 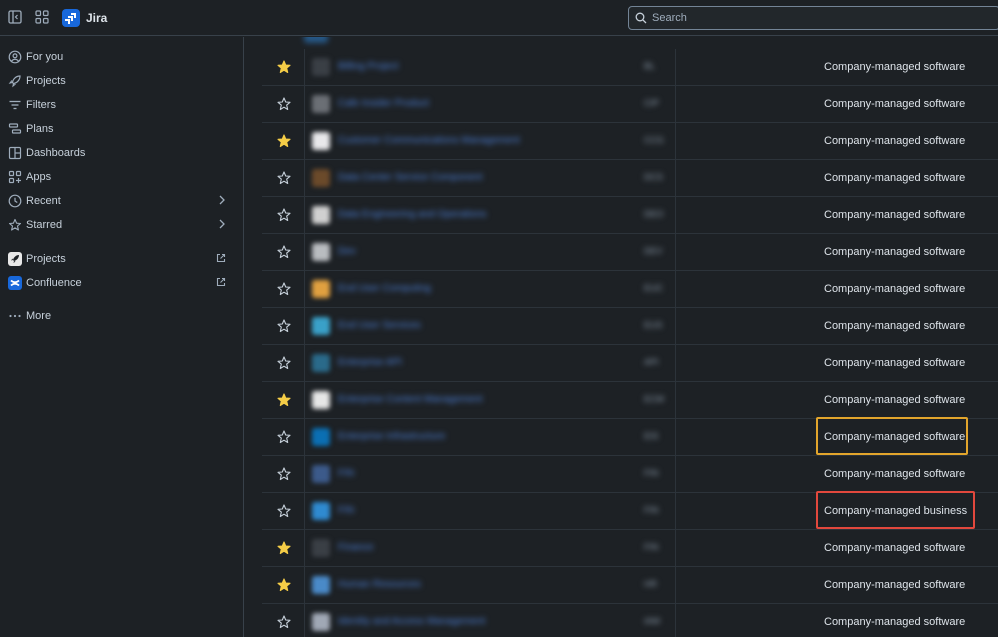 I want to click on project-name-link: Enterprise API, so click(x=370, y=362).